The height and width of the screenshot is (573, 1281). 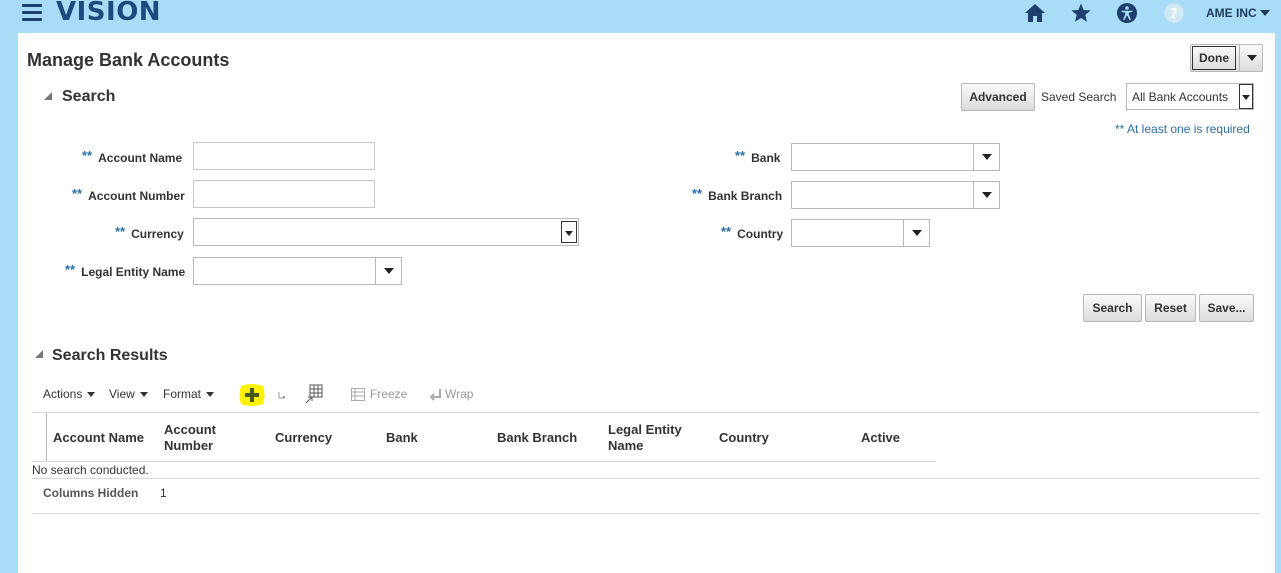 I want to click on bank-branch-label: ** Bank Branch, so click(x=737, y=194).